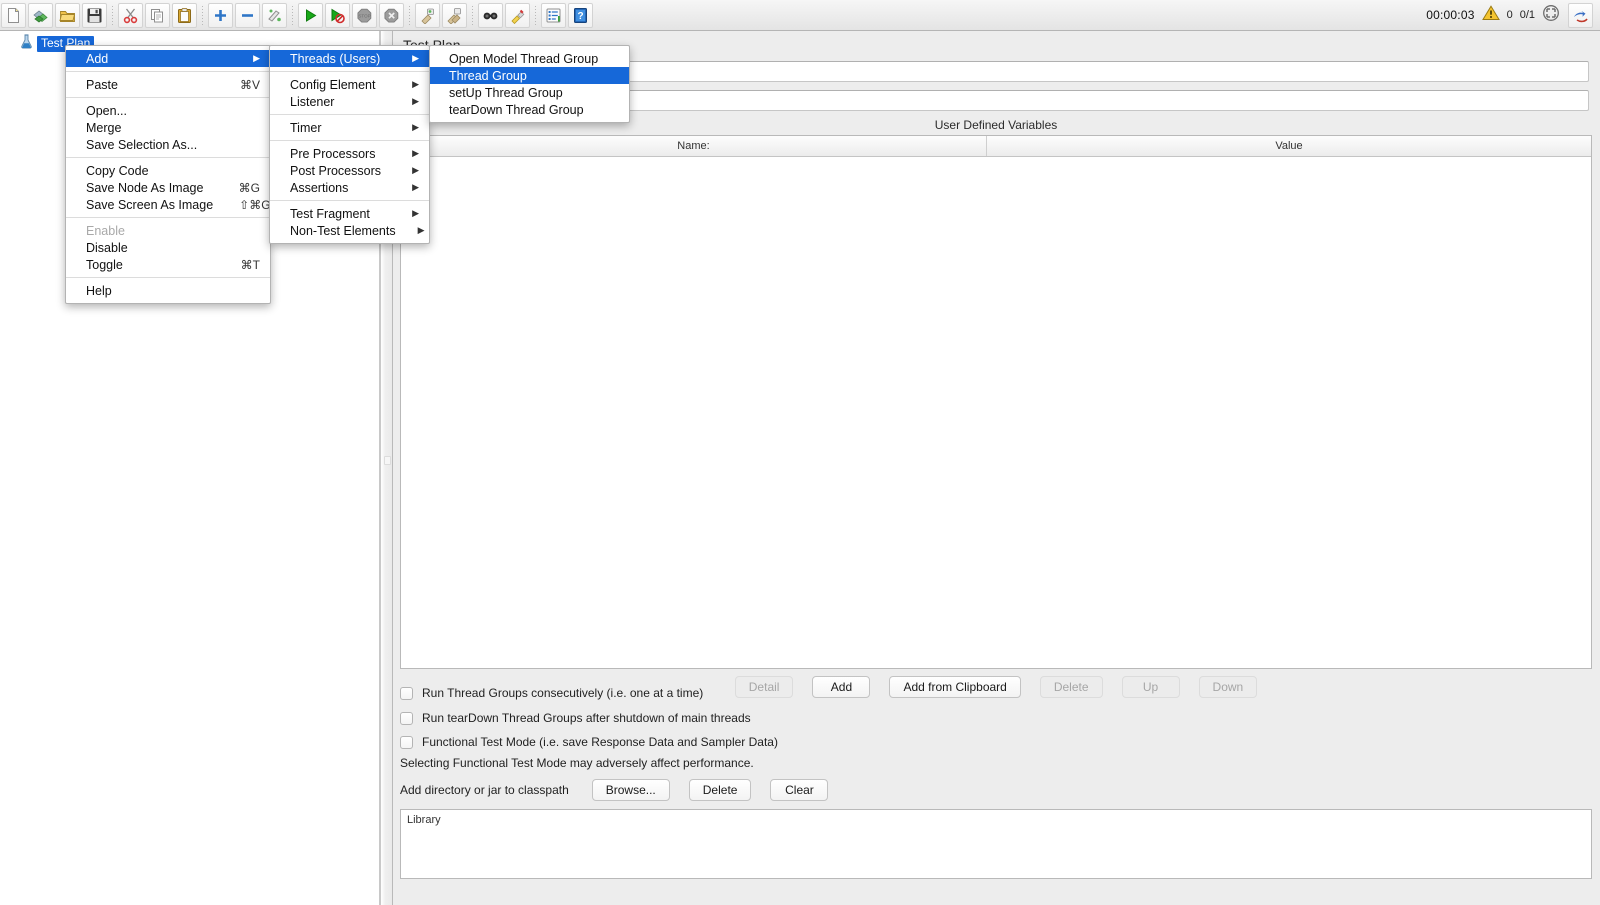  I want to click on add-variable-button: Add, so click(841, 687).